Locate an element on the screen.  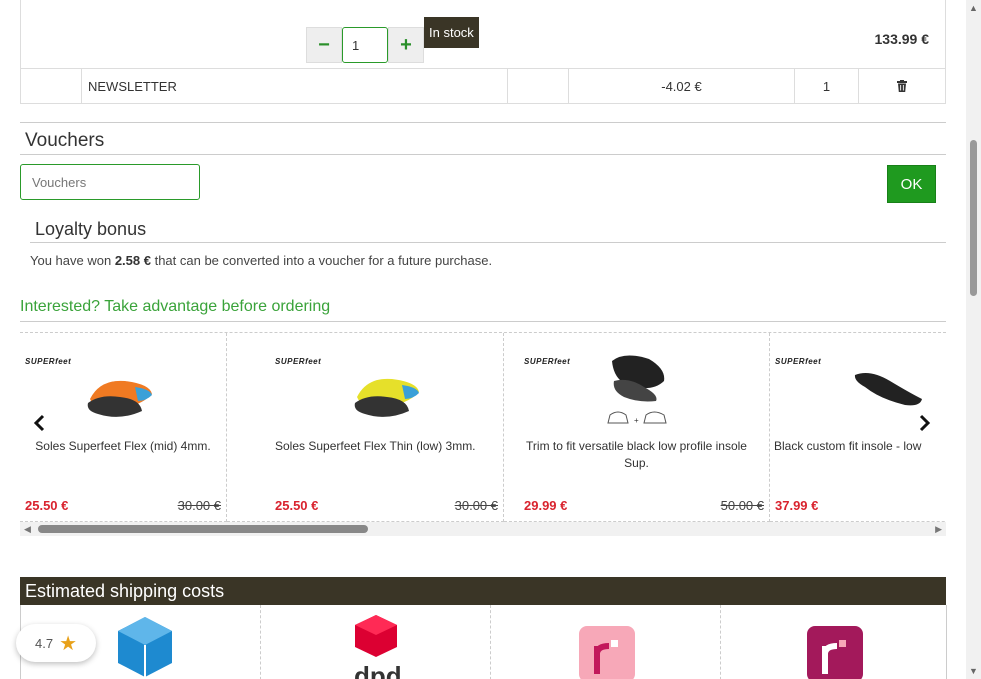
scroll-down-icon: ▼ is located at coordinates (973, 671).